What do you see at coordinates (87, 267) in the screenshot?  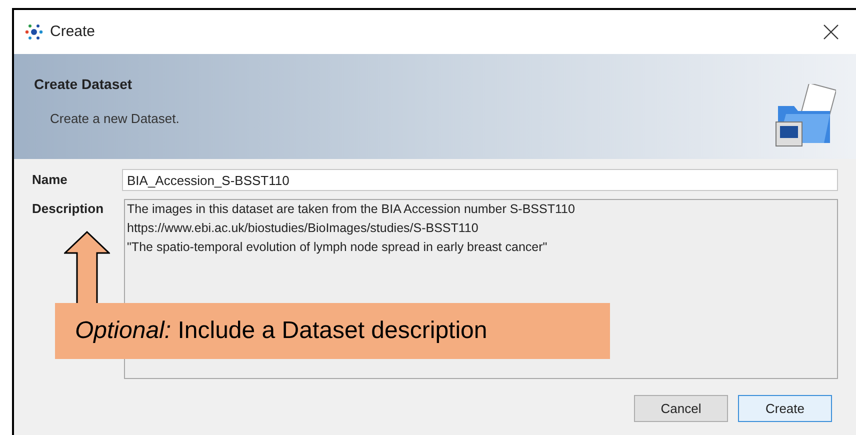 I see `up-arrow-icon` at bounding box center [87, 267].